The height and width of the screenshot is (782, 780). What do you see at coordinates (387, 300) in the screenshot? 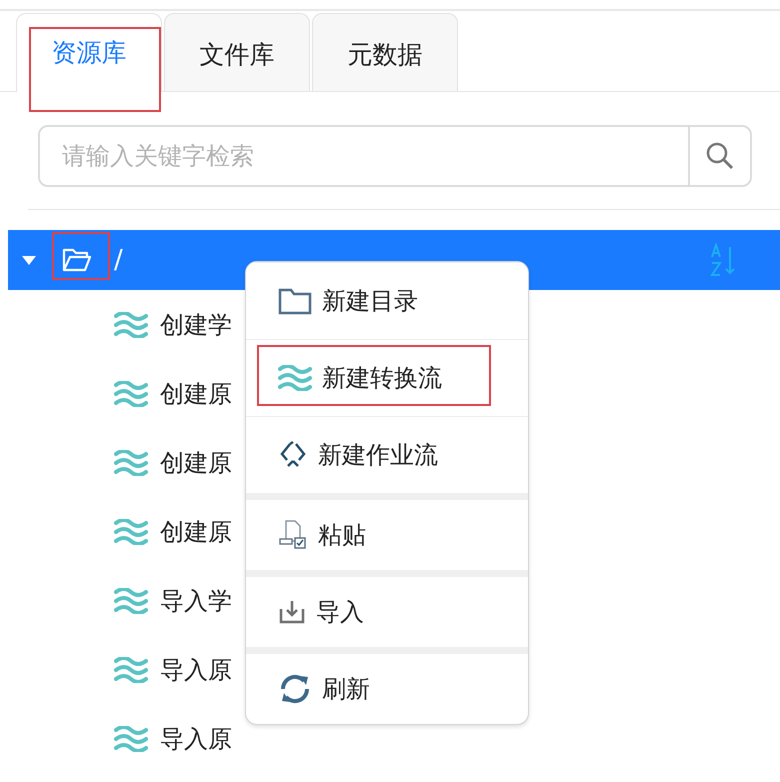
I see `menu-item: 新建目录` at bounding box center [387, 300].